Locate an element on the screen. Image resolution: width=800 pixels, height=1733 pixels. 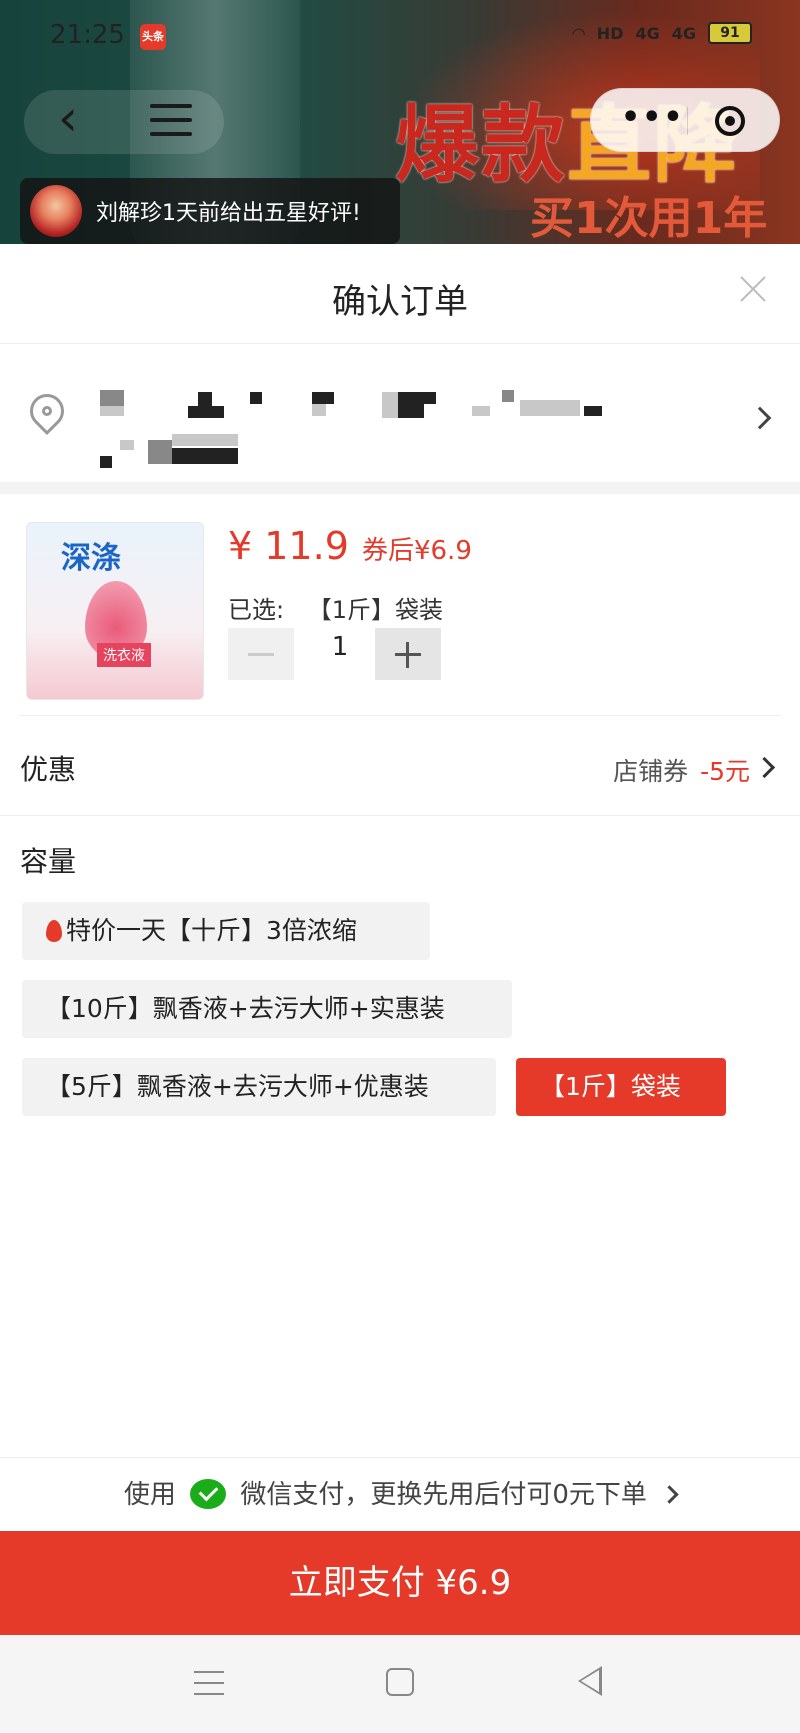
system-back-icon is located at coordinates (590, 1681).